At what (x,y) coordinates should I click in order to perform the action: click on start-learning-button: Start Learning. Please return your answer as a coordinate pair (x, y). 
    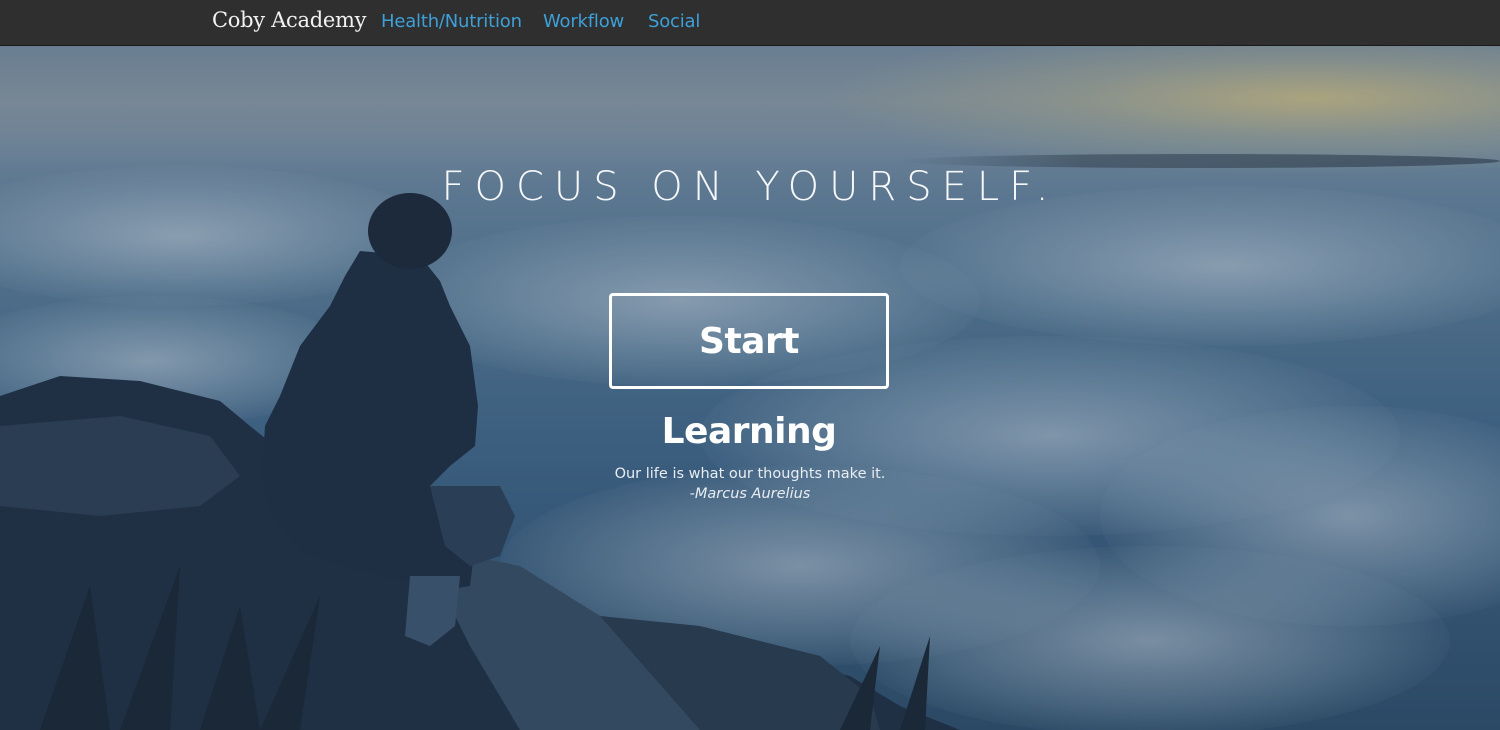
    Looking at the image, I should click on (749, 372).